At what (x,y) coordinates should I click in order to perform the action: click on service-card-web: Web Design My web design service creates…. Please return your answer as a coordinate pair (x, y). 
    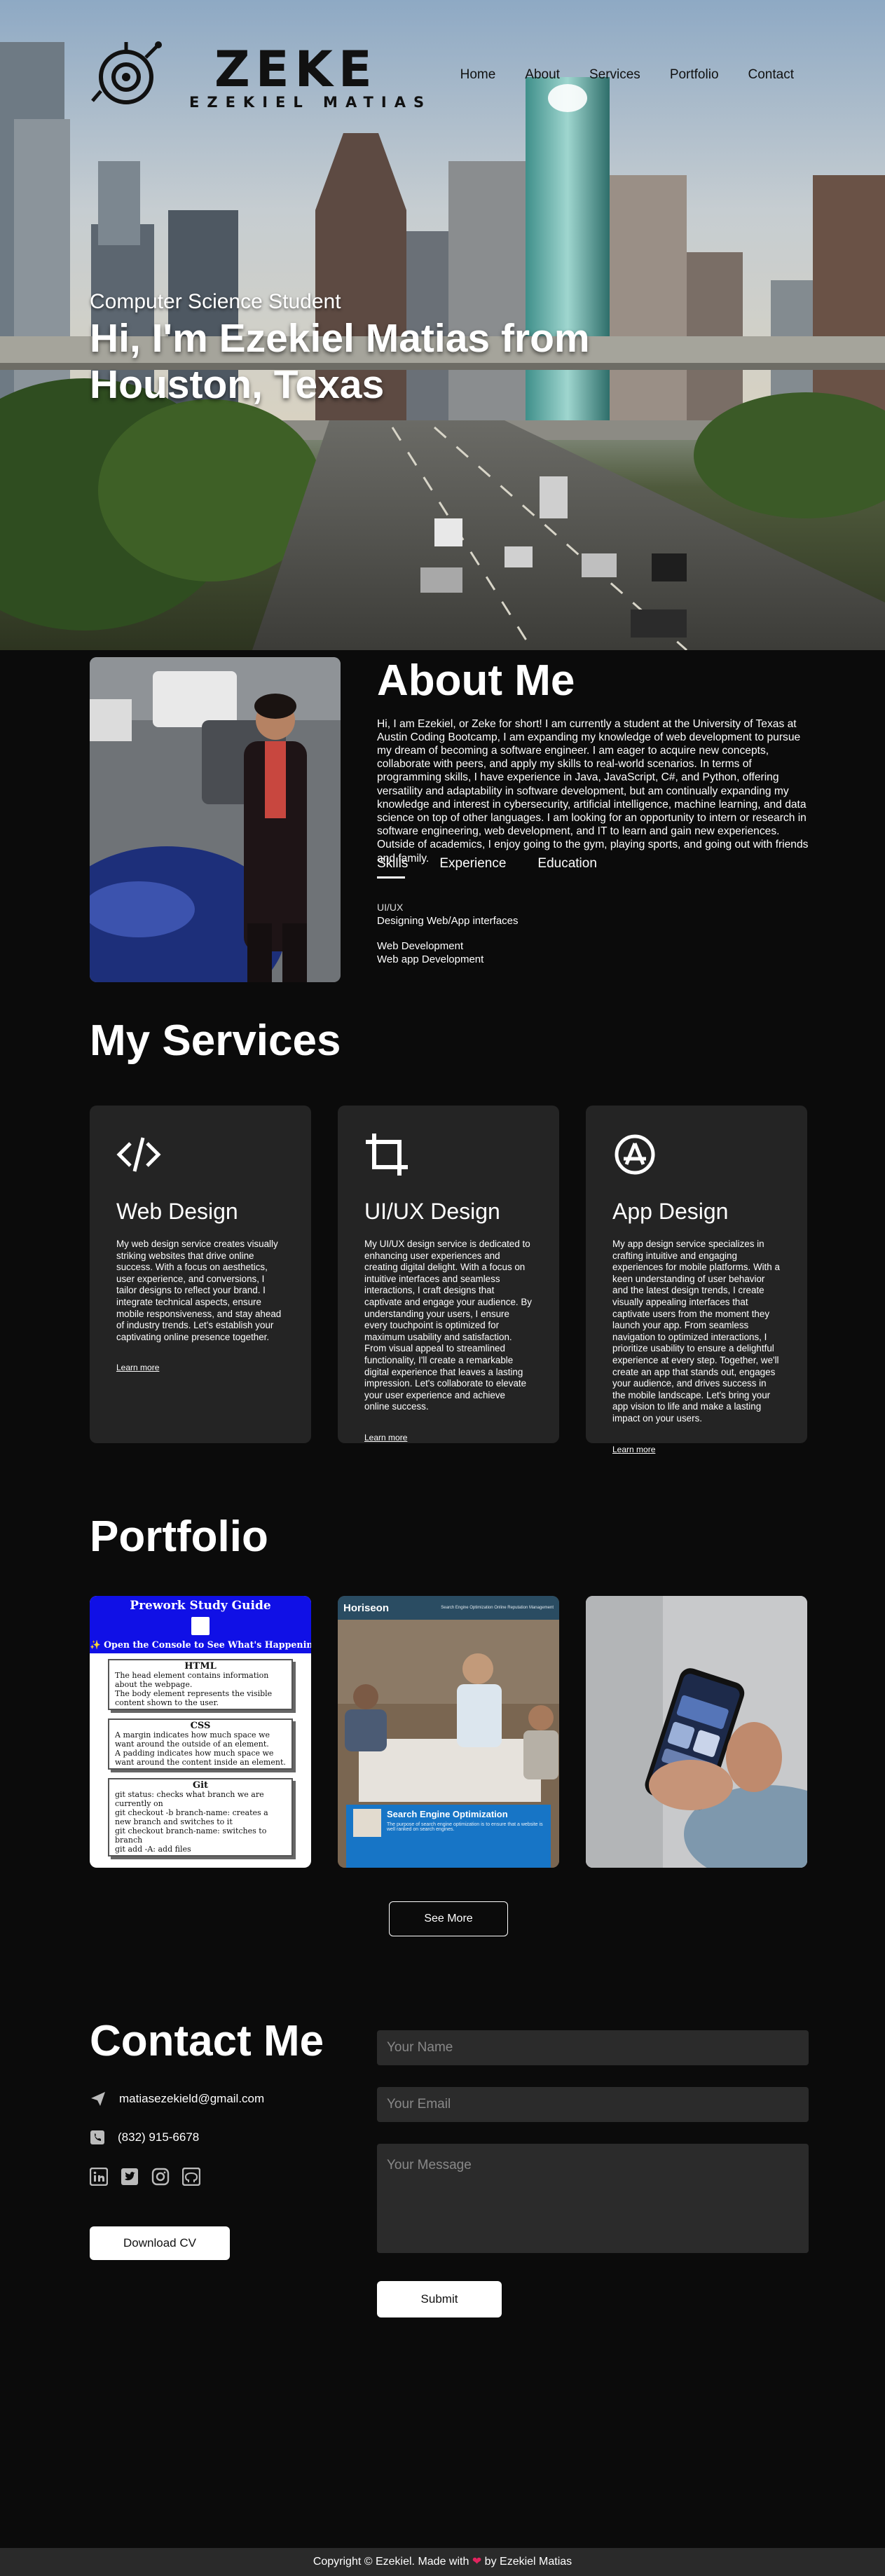
    Looking at the image, I should click on (200, 1274).